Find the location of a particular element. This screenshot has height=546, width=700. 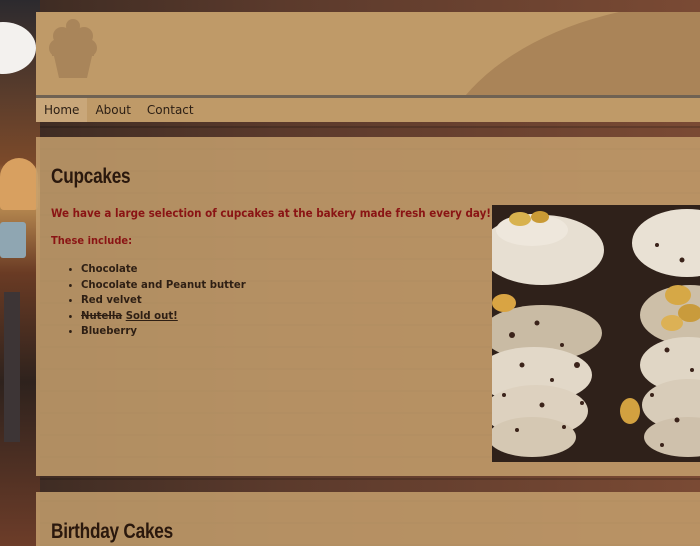

list-item: Chocolate and Peanut butter is located at coordinates (163, 285).